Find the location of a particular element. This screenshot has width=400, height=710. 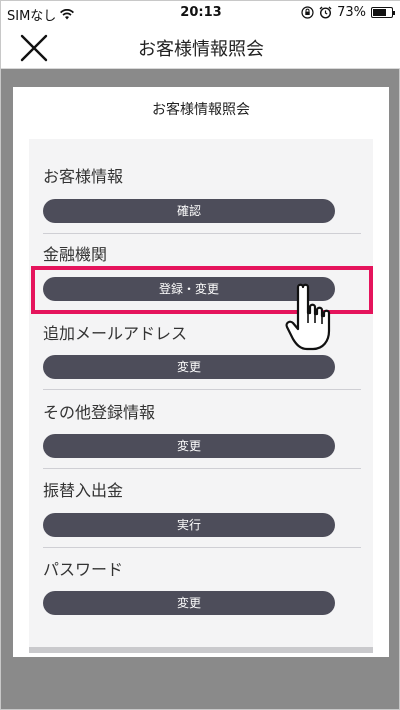

change-other-info-button: 変更 is located at coordinates (189, 446).